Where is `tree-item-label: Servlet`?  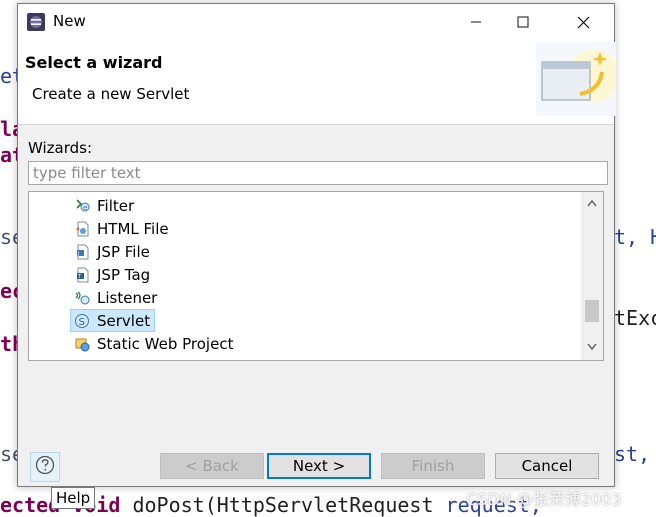
tree-item-label: Servlet is located at coordinates (124, 320).